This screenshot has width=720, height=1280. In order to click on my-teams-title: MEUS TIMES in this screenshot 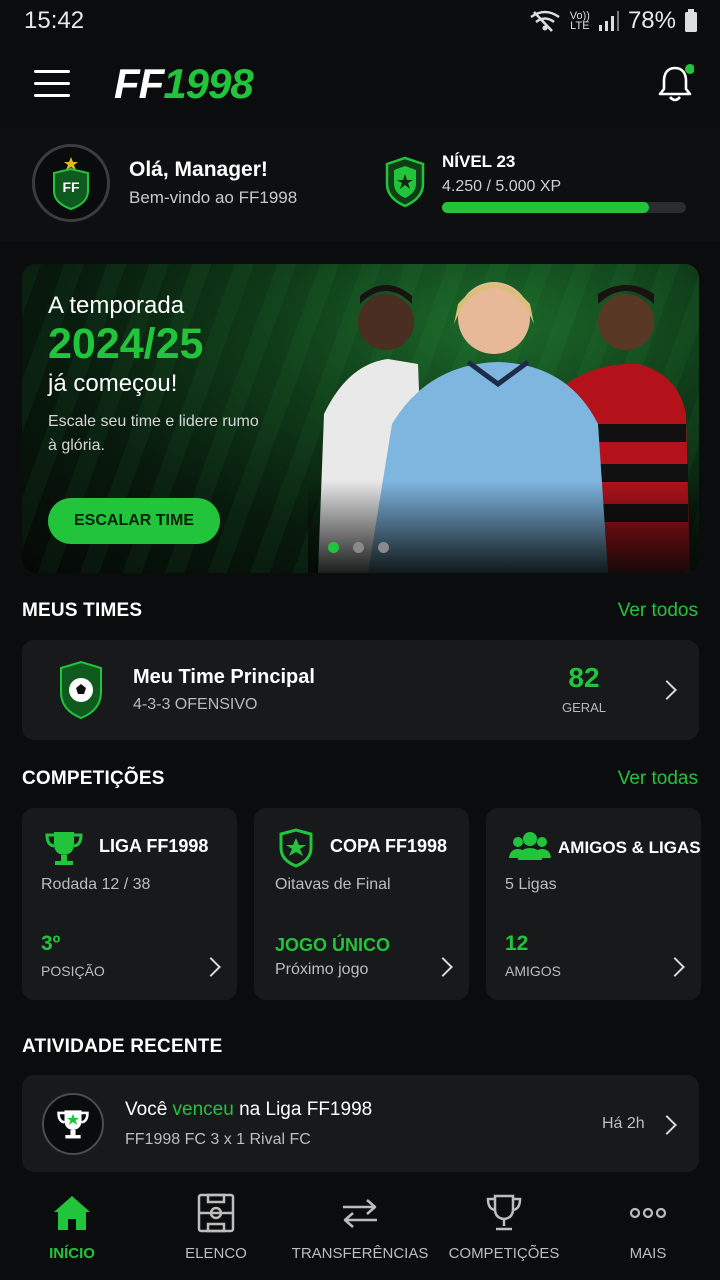, I will do `click(82, 610)`.